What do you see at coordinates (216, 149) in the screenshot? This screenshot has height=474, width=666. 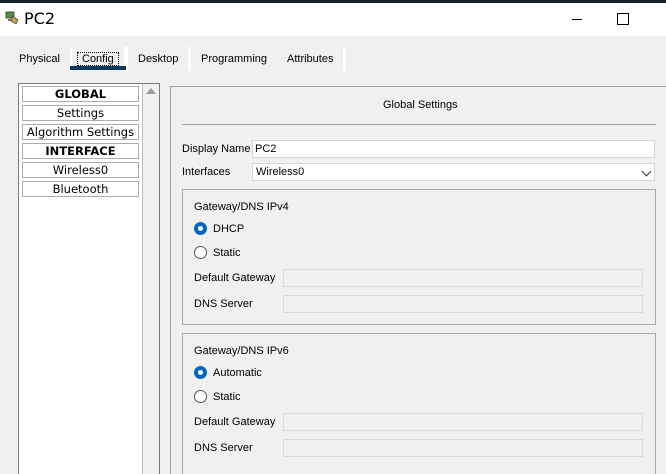 I see `display-name-label: Display Name` at bounding box center [216, 149].